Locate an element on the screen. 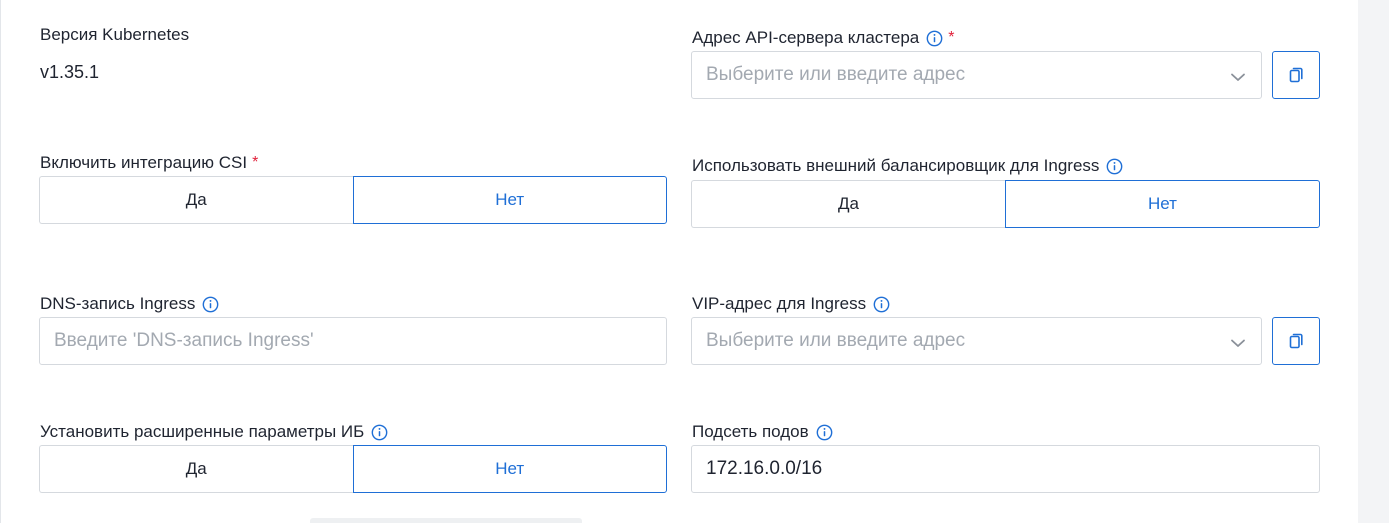 This screenshot has height=523, width=1389. csi-option-no: Нет is located at coordinates (509, 200).